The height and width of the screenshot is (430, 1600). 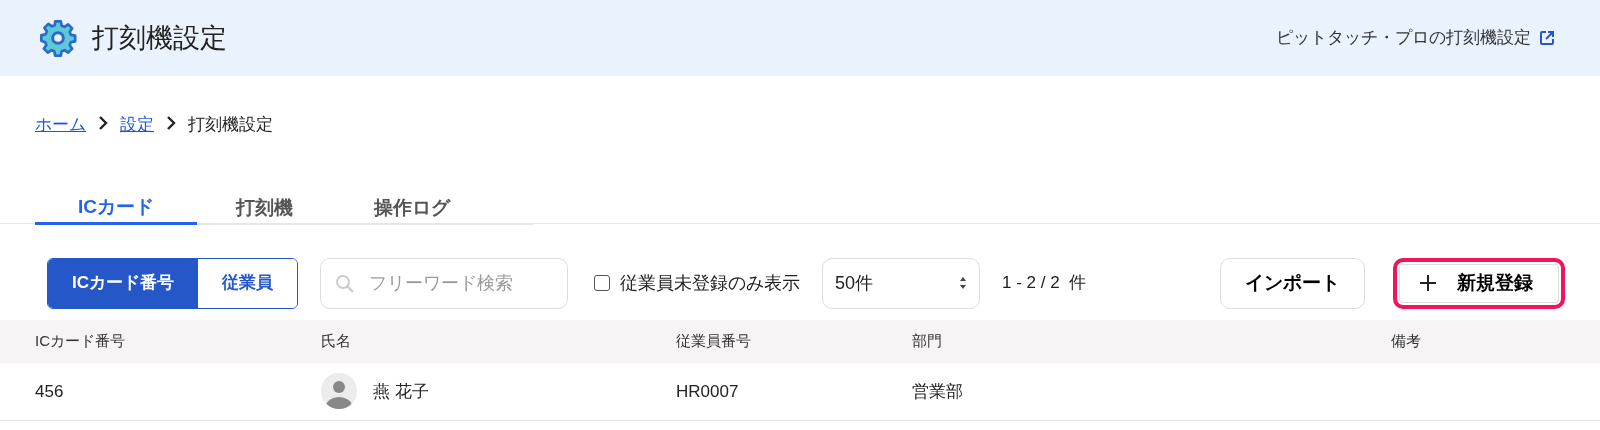 What do you see at coordinates (58, 38) in the screenshot?
I see `gear-icon` at bounding box center [58, 38].